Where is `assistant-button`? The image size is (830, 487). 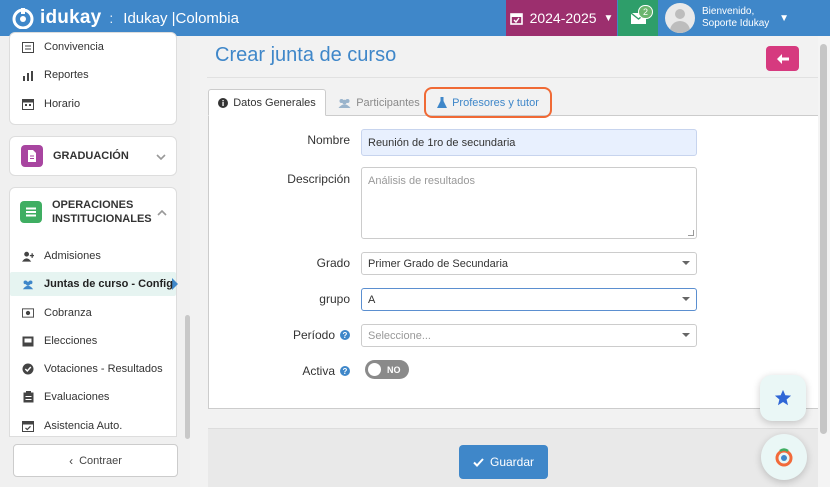
assistant-button is located at coordinates (784, 457).